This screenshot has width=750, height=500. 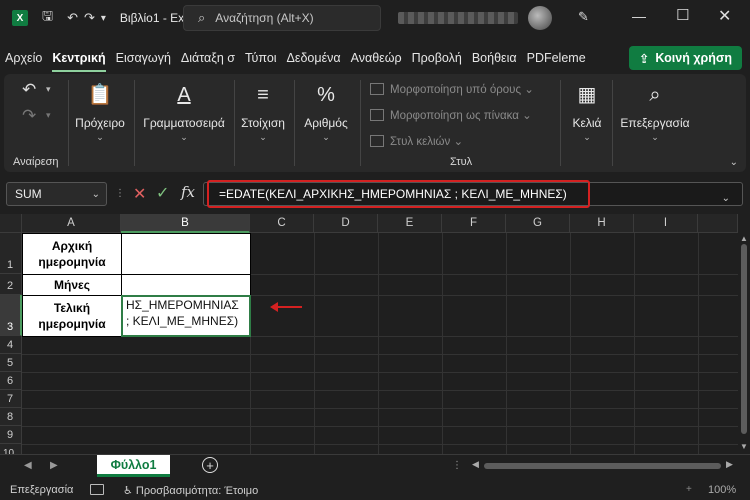 What do you see at coordinates (410, 223) in the screenshot?
I see `column-header: E` at bounding box center [410, 223].